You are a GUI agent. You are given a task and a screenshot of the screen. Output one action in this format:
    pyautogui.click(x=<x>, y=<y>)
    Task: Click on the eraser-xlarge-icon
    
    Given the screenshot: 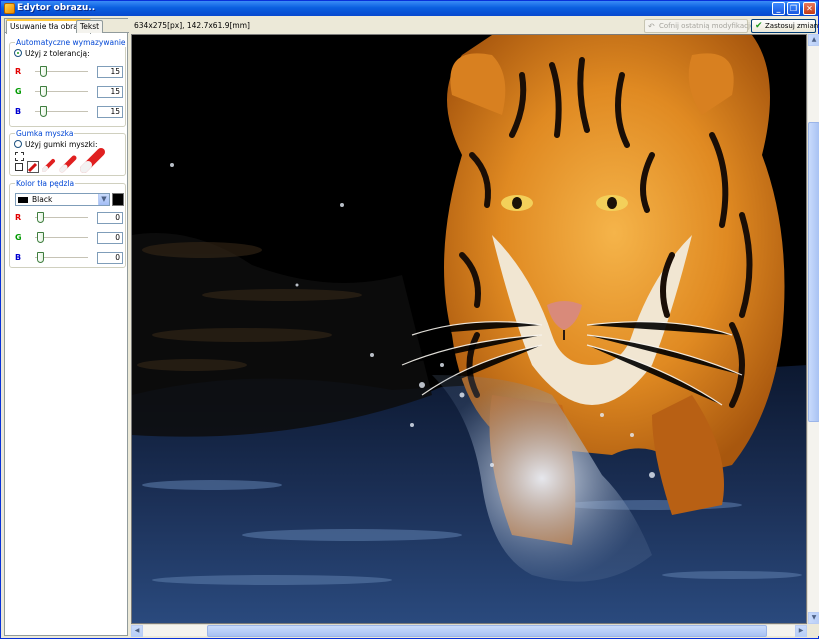 What is the action you would take?
    pyautogui.click(x=93, y=161)
    